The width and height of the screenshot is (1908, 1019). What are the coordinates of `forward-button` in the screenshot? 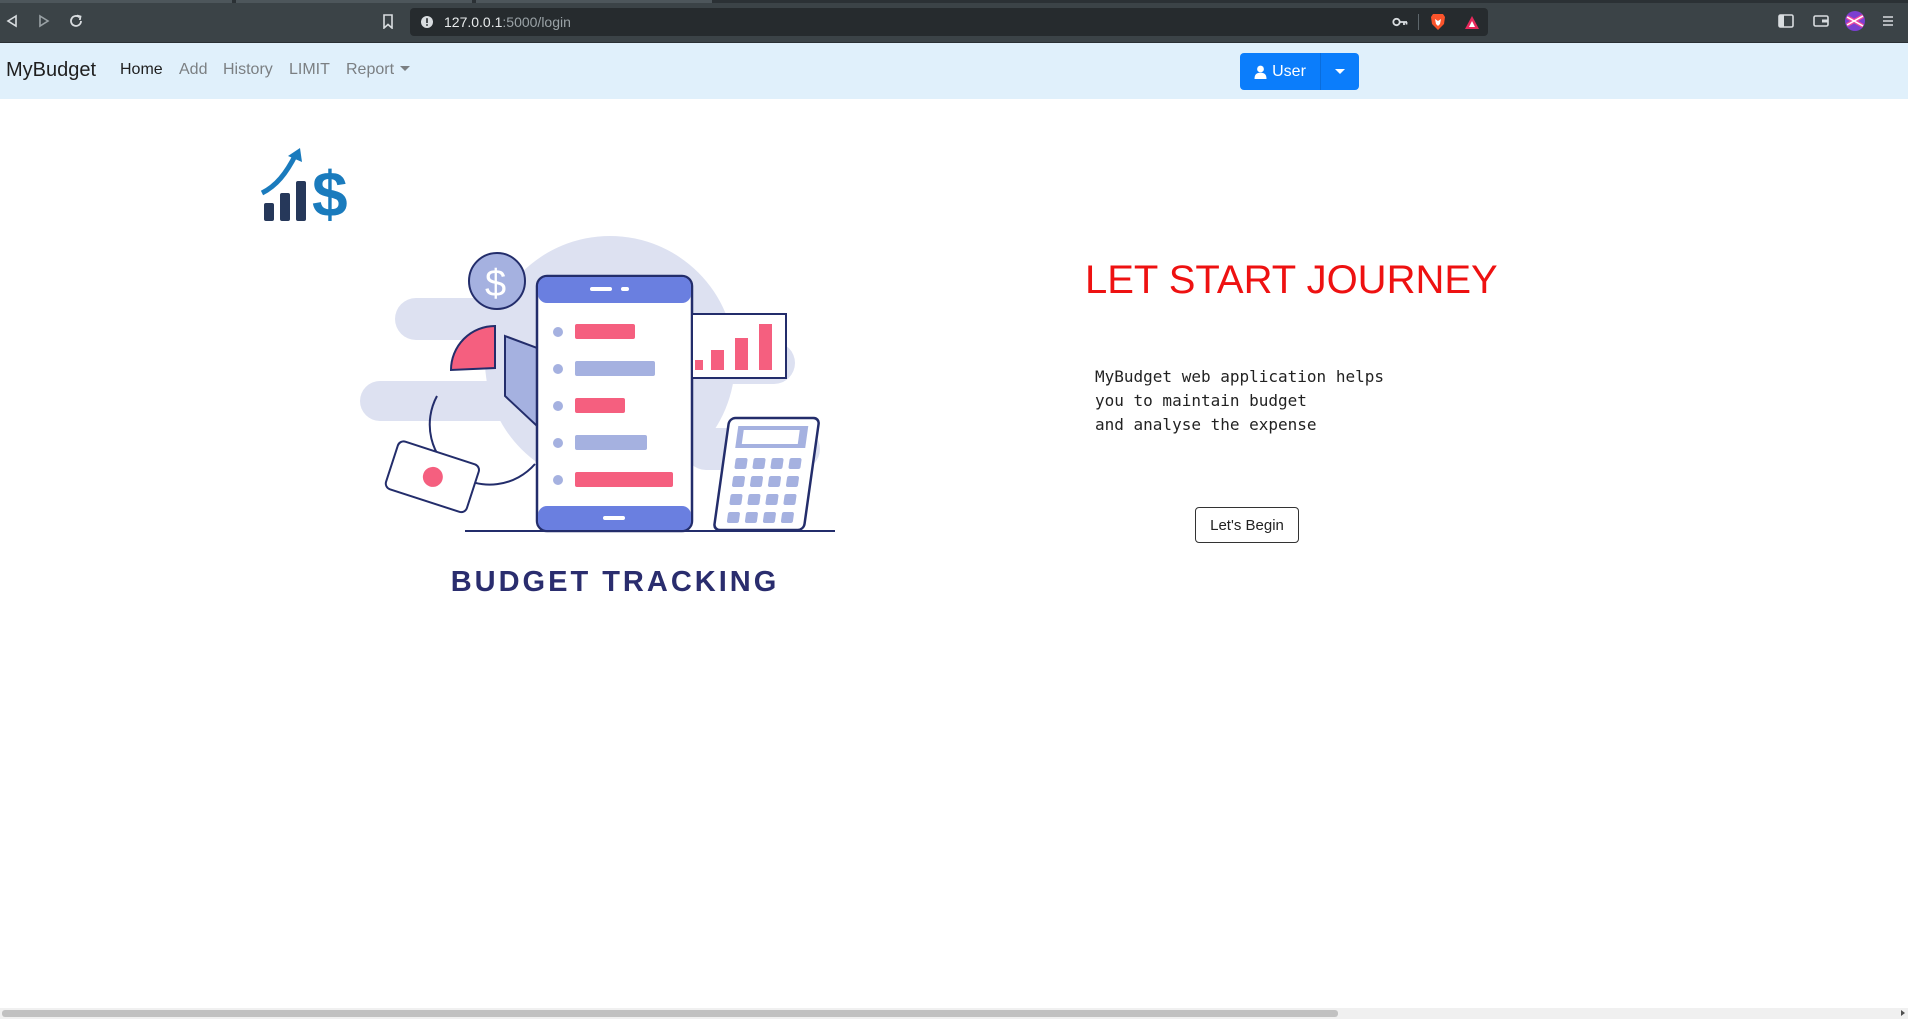 It's located at (44, 21).